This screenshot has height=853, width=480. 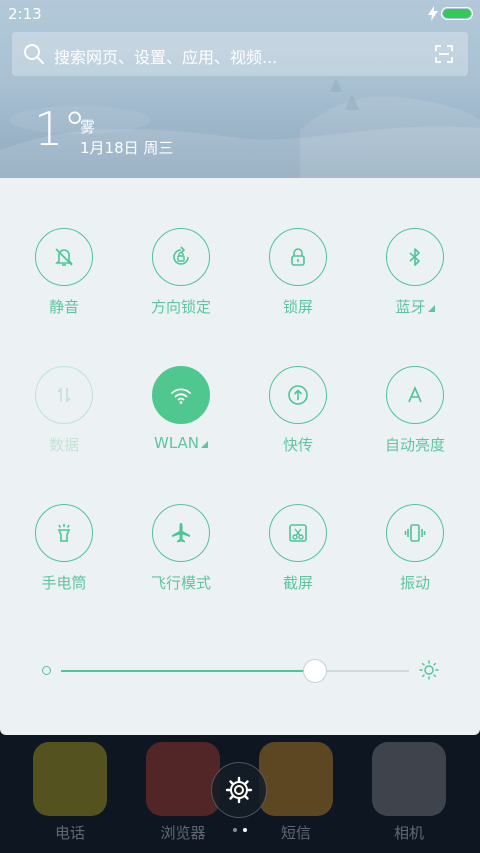 I want to click on toggle-mute: 静音, so click(x=64, y=278).